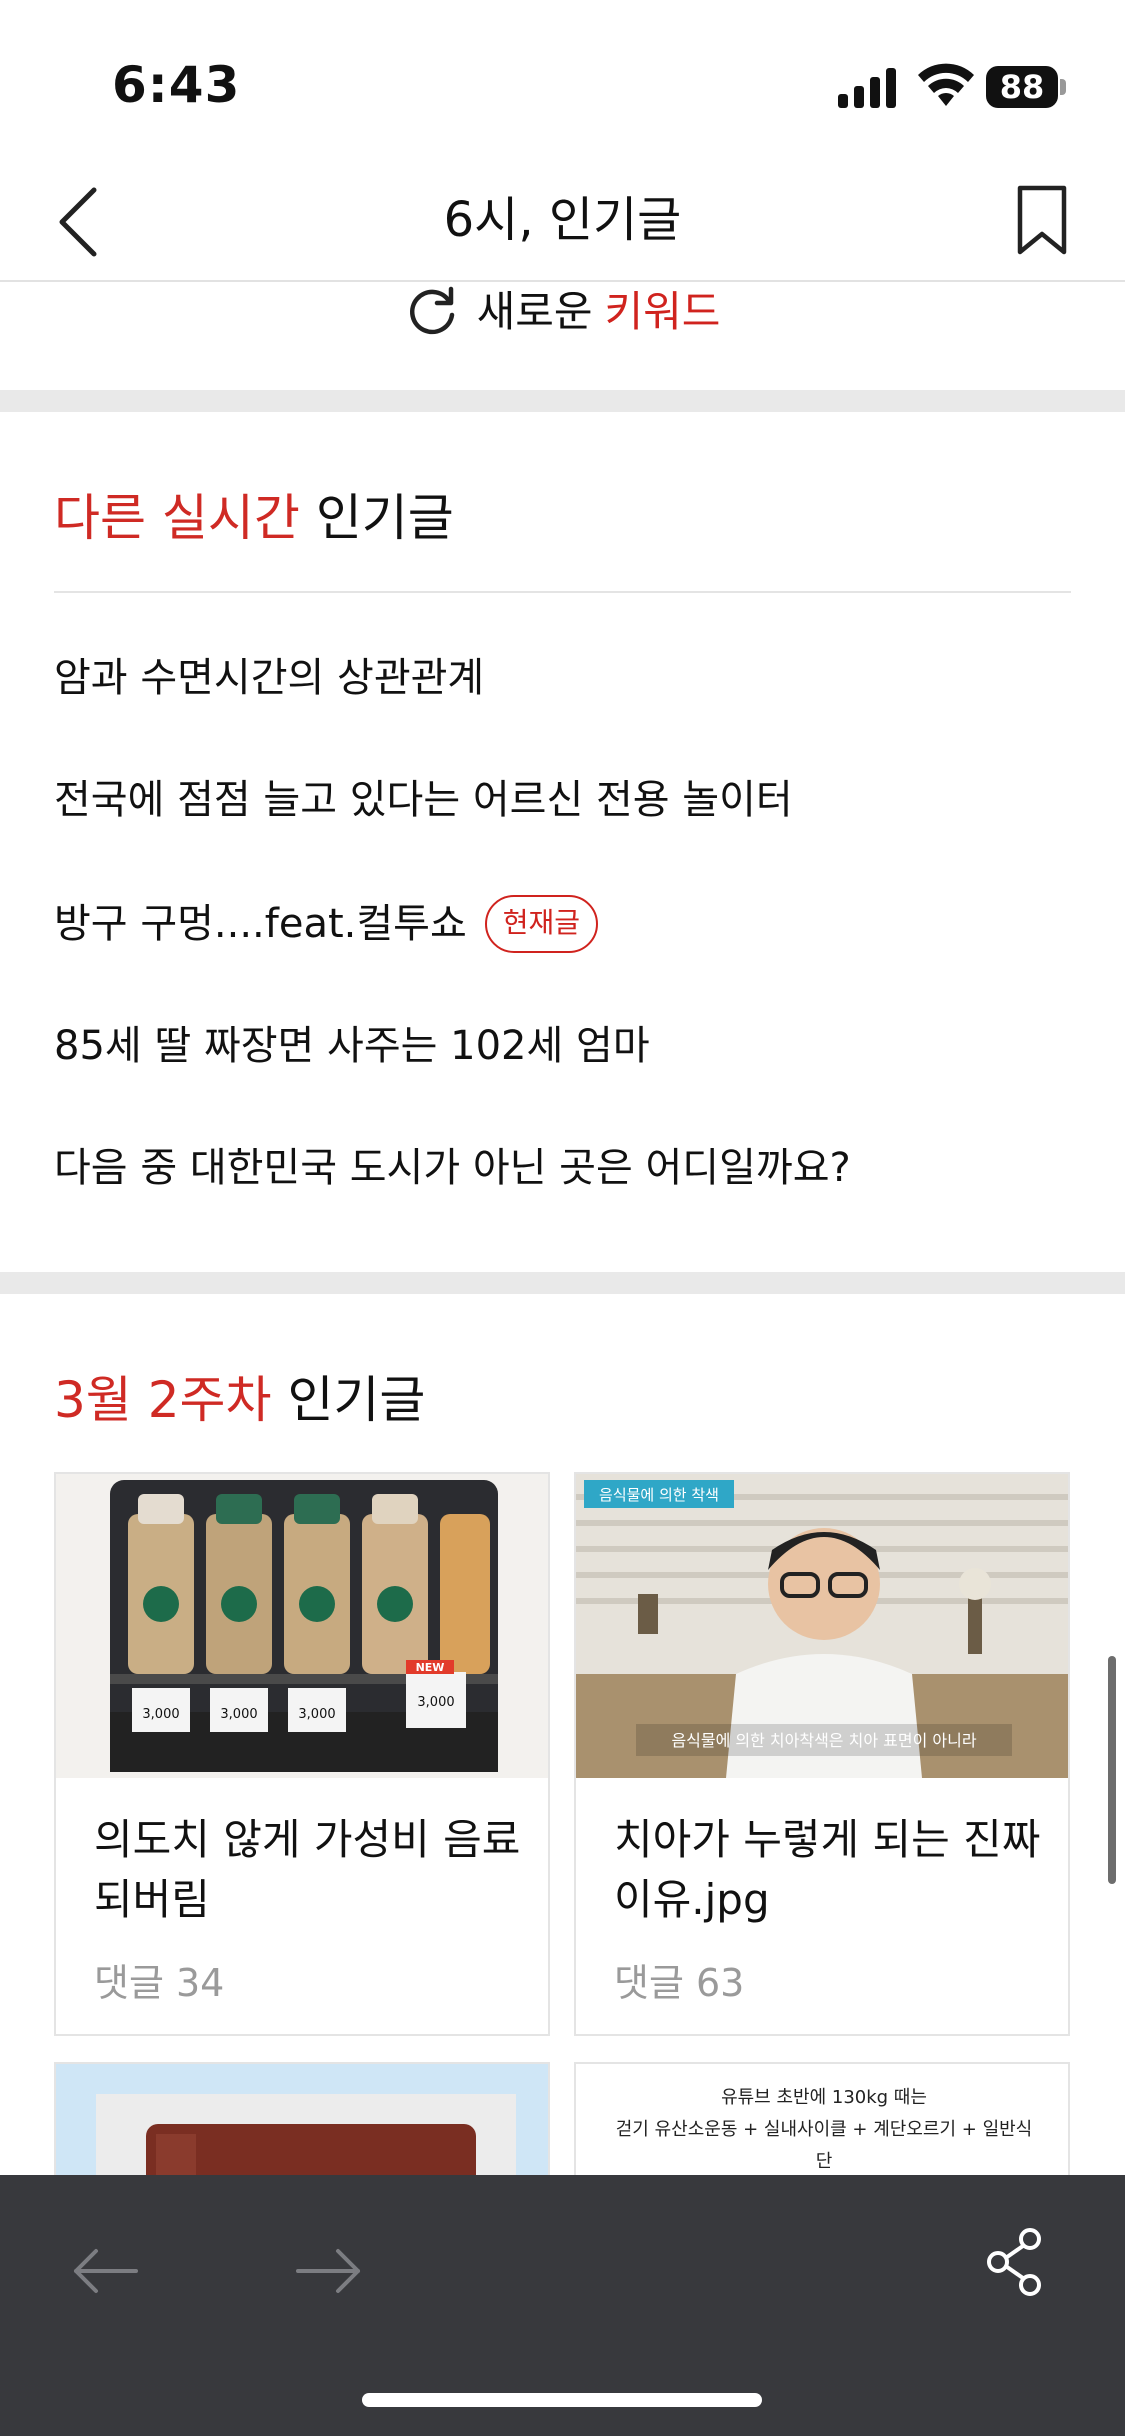 Image resolution: width=1125 pixels, height=2436 pixels. Describe the element at coordinates (946, 84) in the screenshot. I see `wifi-icon` at that location.